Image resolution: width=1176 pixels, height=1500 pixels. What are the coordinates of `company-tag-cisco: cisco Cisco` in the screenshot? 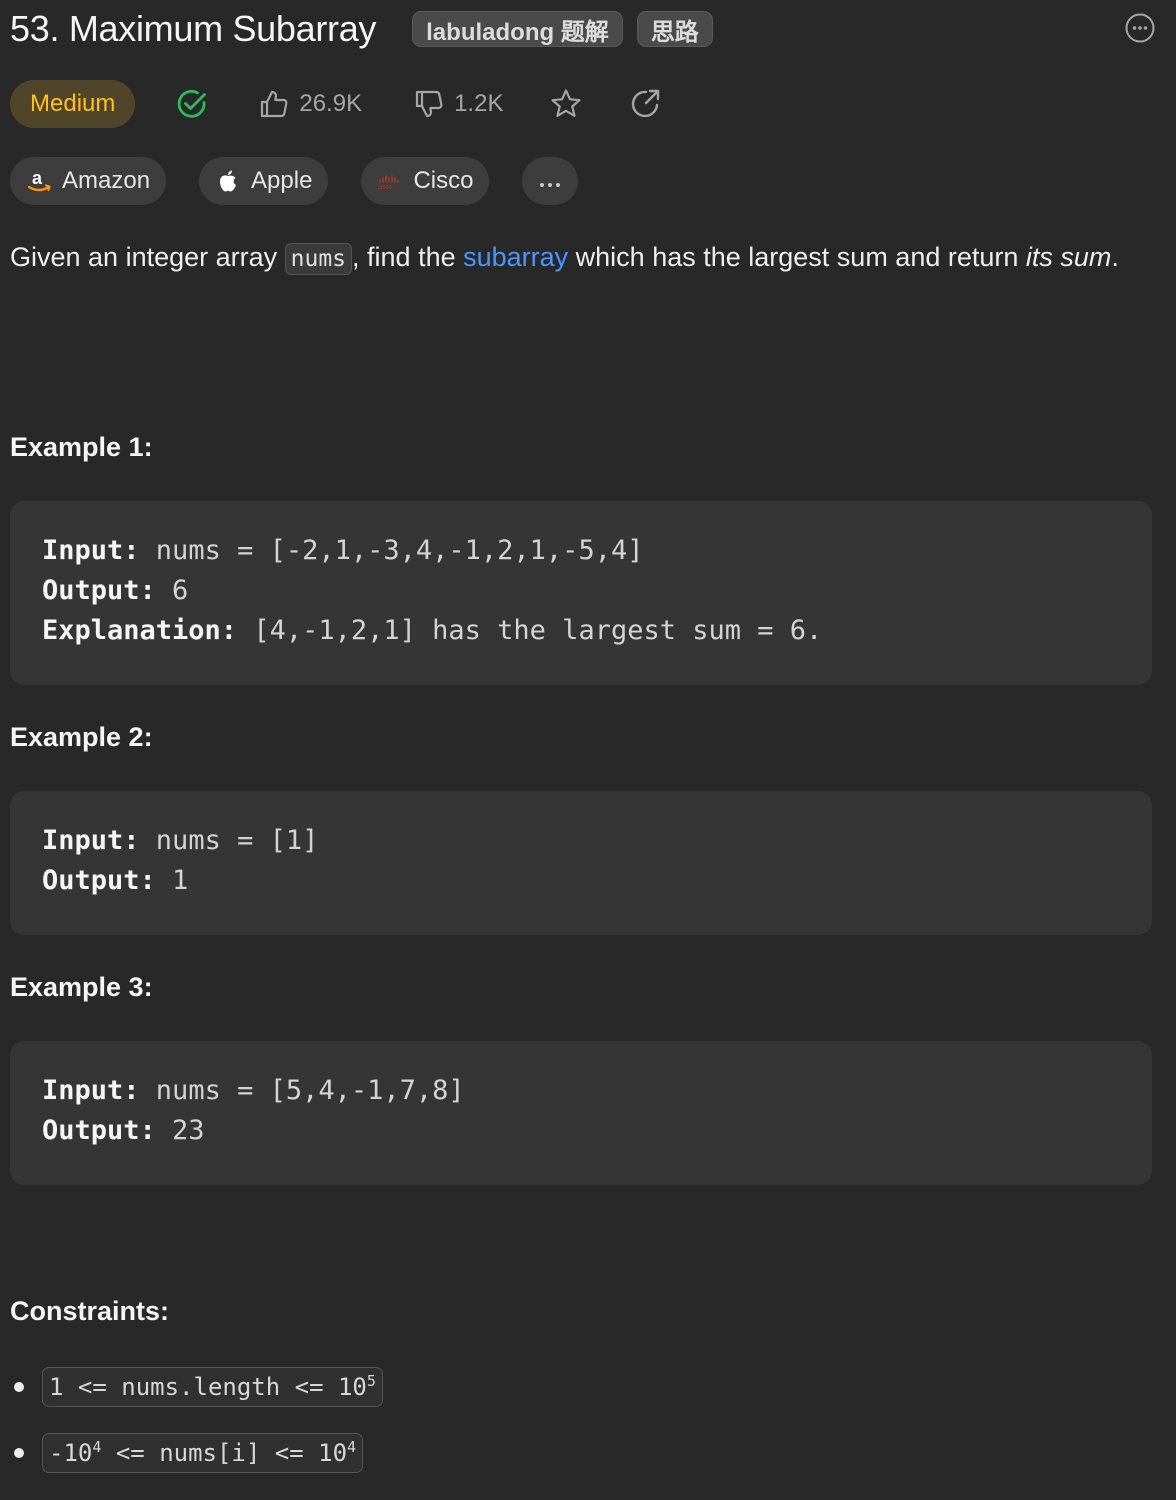 It's located at (425, 181).